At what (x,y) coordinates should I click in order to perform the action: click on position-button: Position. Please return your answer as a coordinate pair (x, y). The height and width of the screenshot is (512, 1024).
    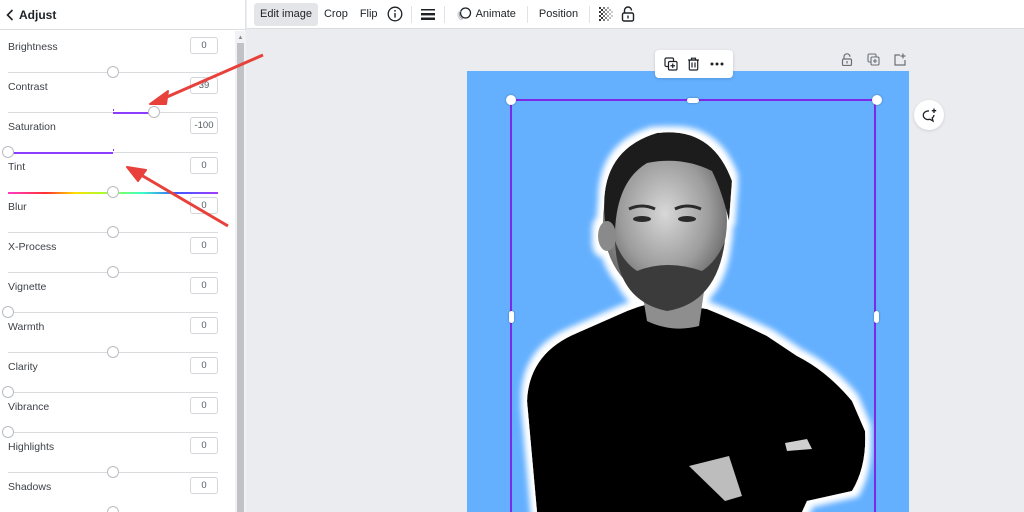
    Looking at the image, I should click on (558, 14).